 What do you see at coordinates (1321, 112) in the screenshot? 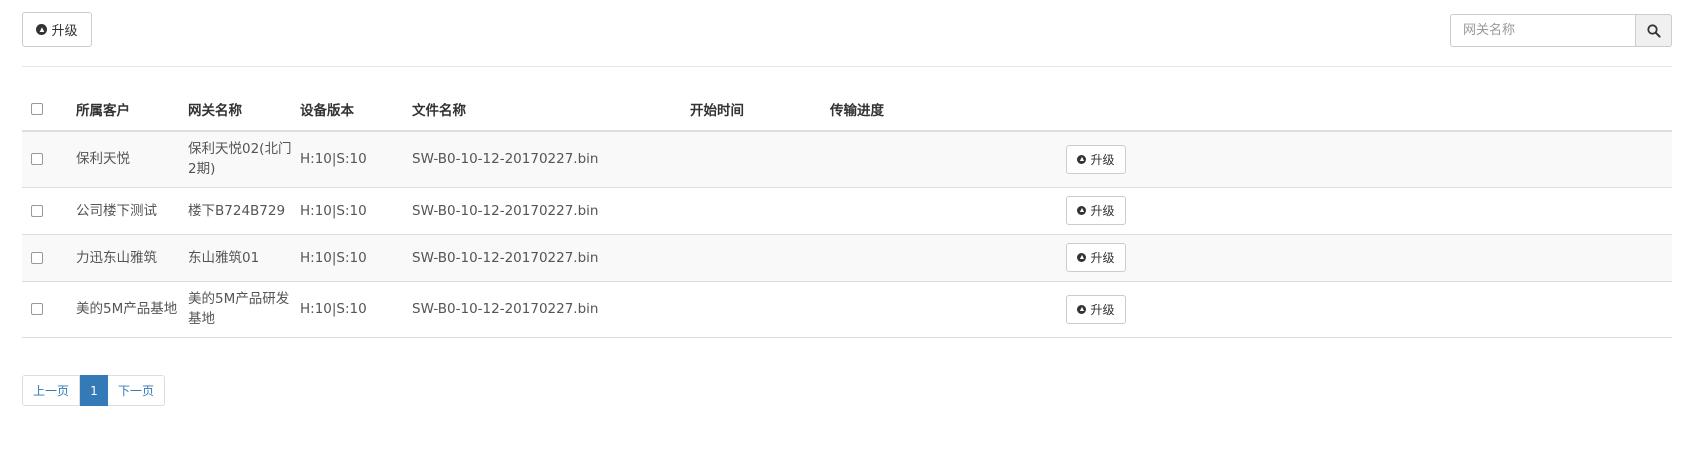
I see `header-actions` at bounding box center [1321, 112].